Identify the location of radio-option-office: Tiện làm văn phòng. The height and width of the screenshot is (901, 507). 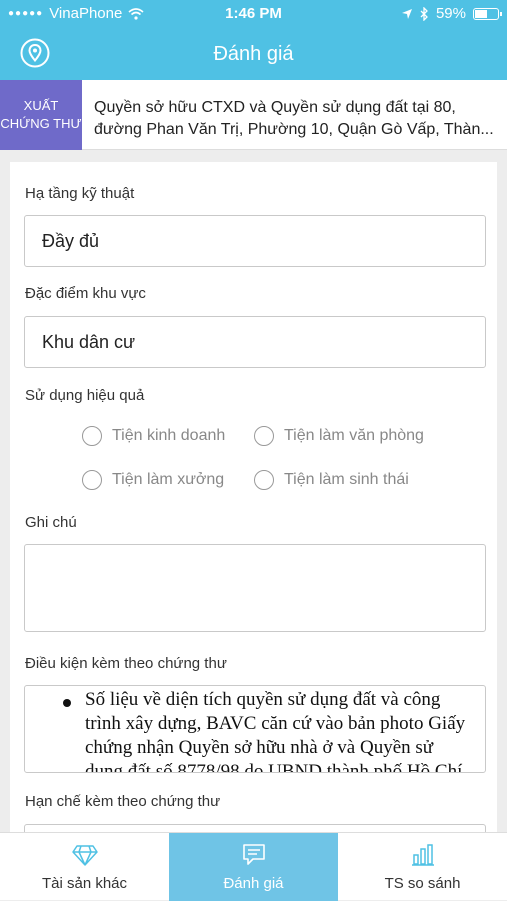
(339, 436).